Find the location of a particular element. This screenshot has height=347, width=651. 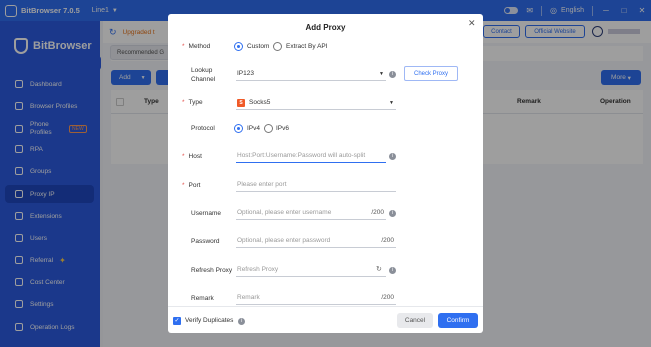

dialog-footer: ✓ Verify Duplicates i Cancel Confirm is located at coordinates (325, 319).